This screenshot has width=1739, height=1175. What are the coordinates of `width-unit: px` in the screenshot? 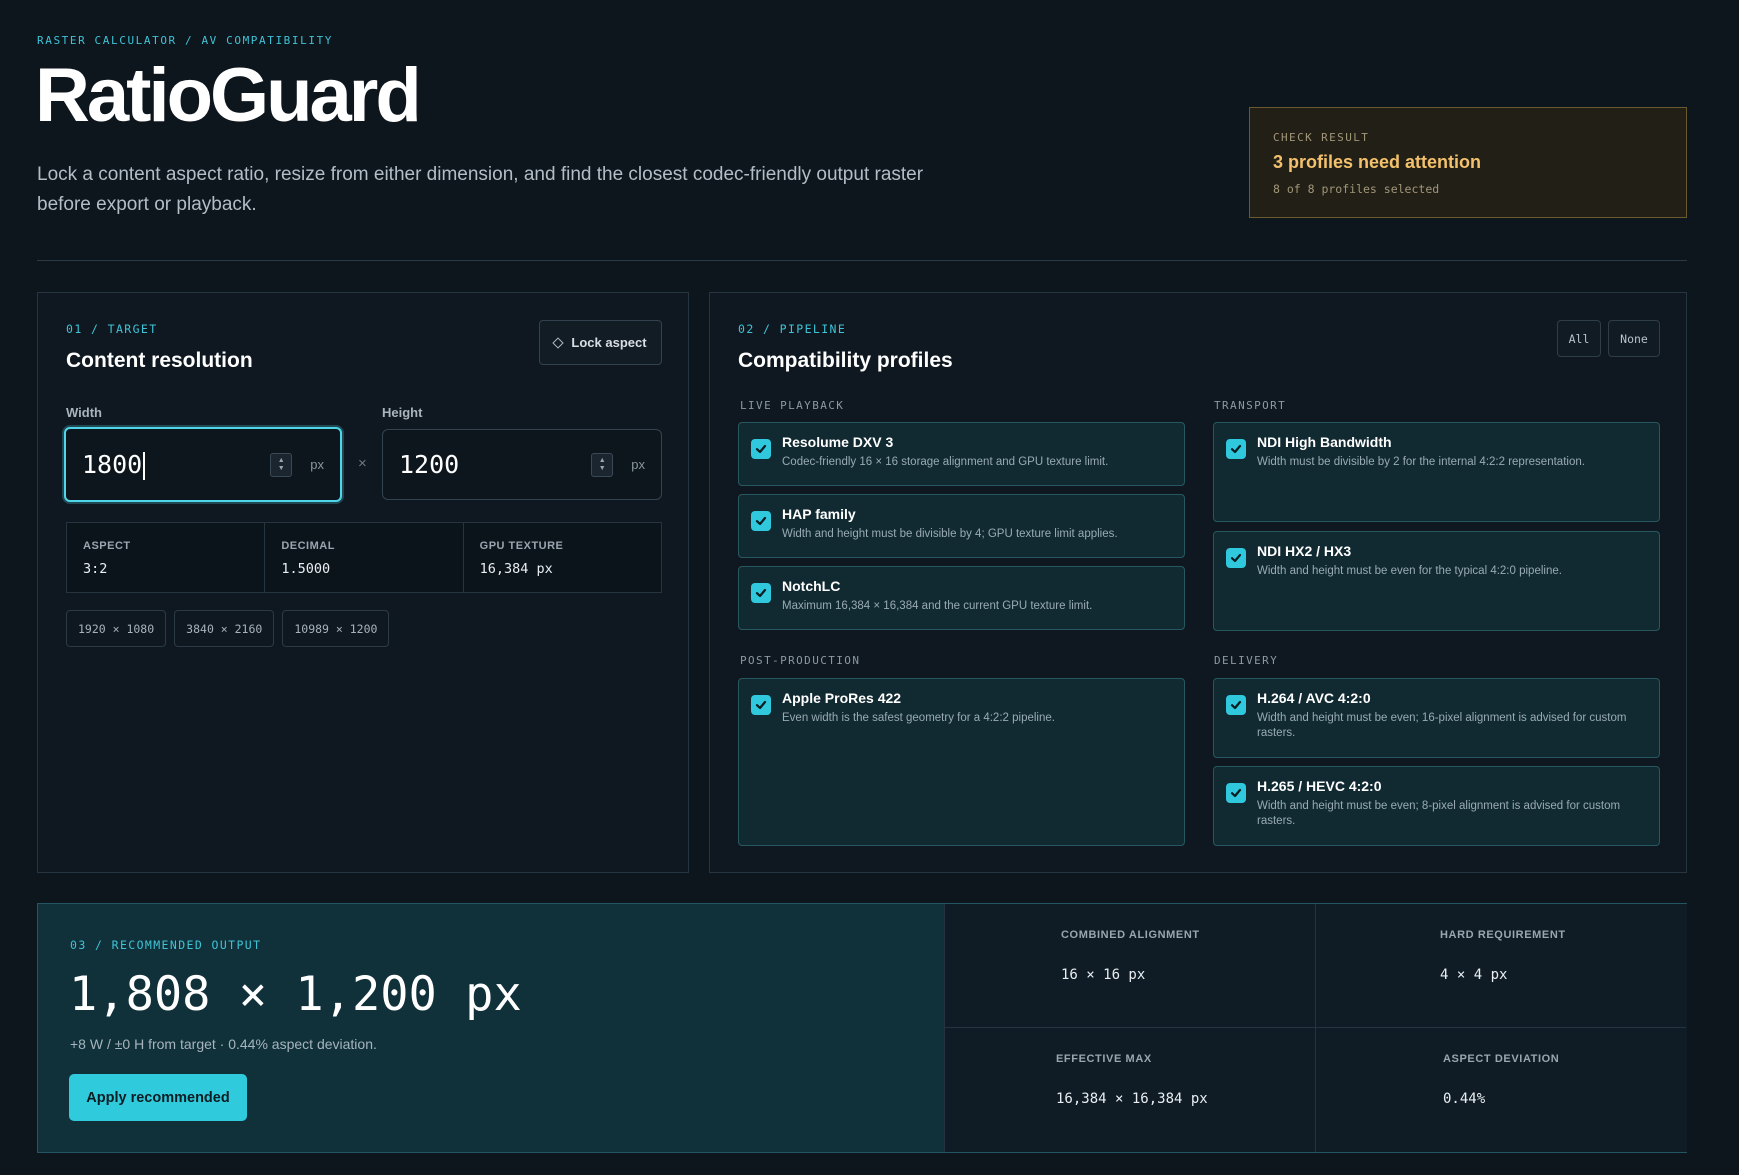 It's located at (317, 464).